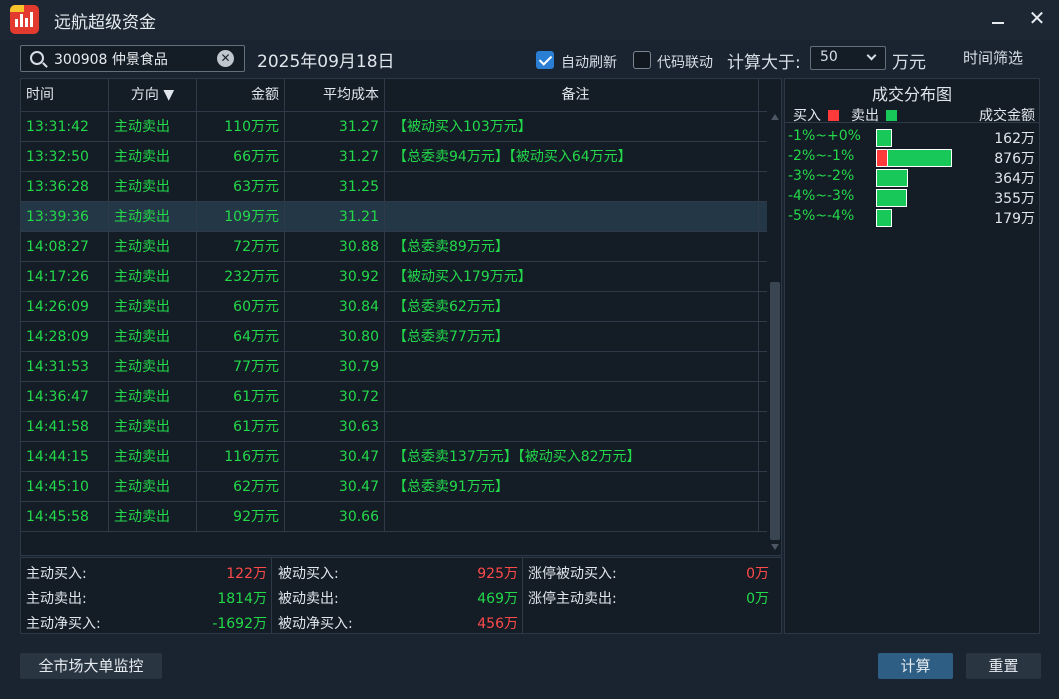 Image resolution: width=1059 pixels, height=699 pixels. Describe the element at coordinates (24, 19) in the screenshot. I see `app-logo` at that location.